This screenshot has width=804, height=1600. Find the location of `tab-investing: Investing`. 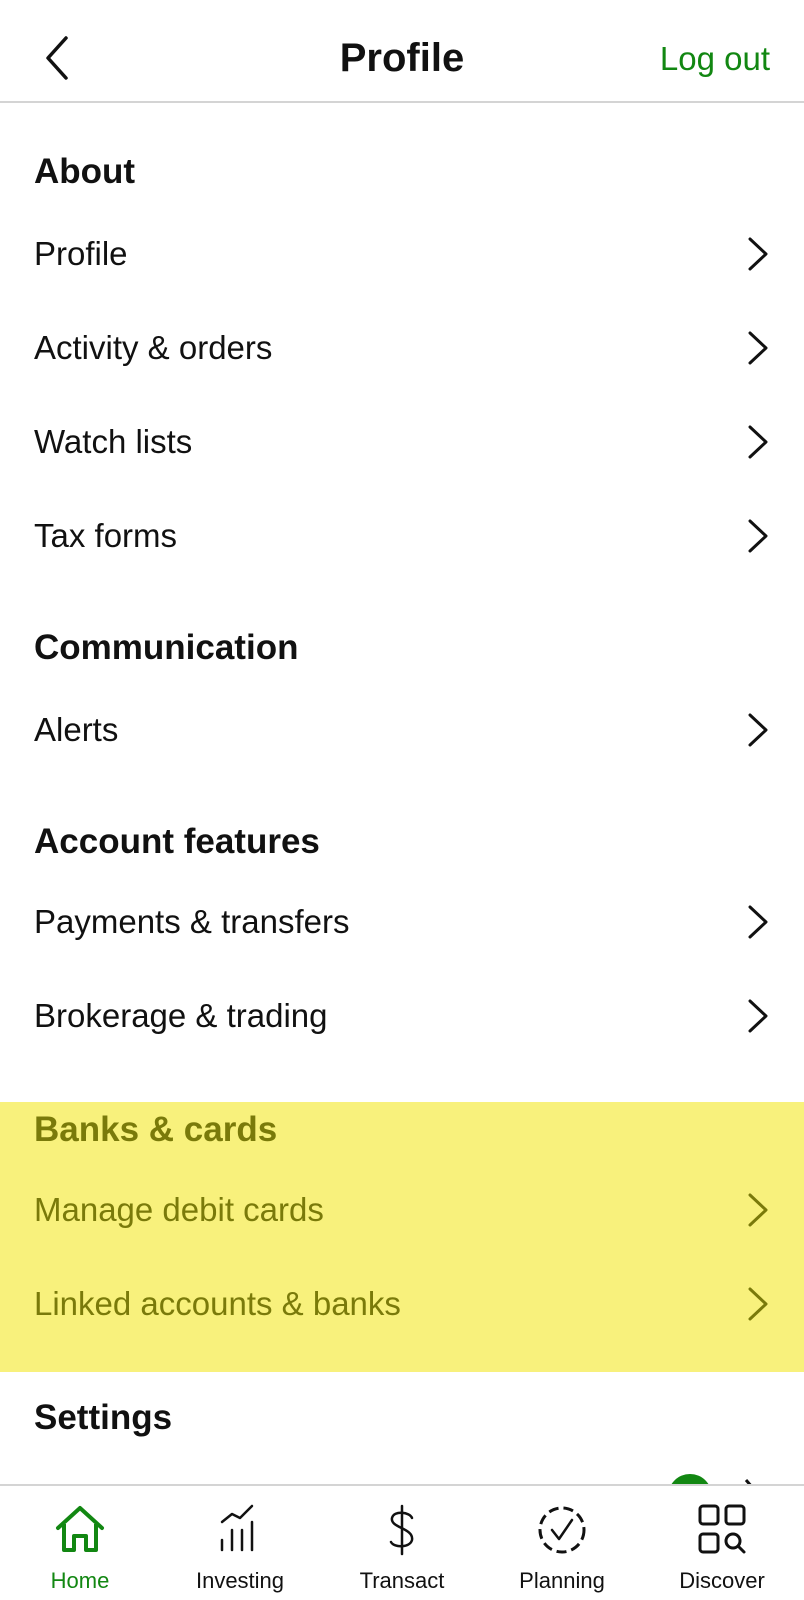

tab-investing: Investing is located at coordinates (240, 1543).